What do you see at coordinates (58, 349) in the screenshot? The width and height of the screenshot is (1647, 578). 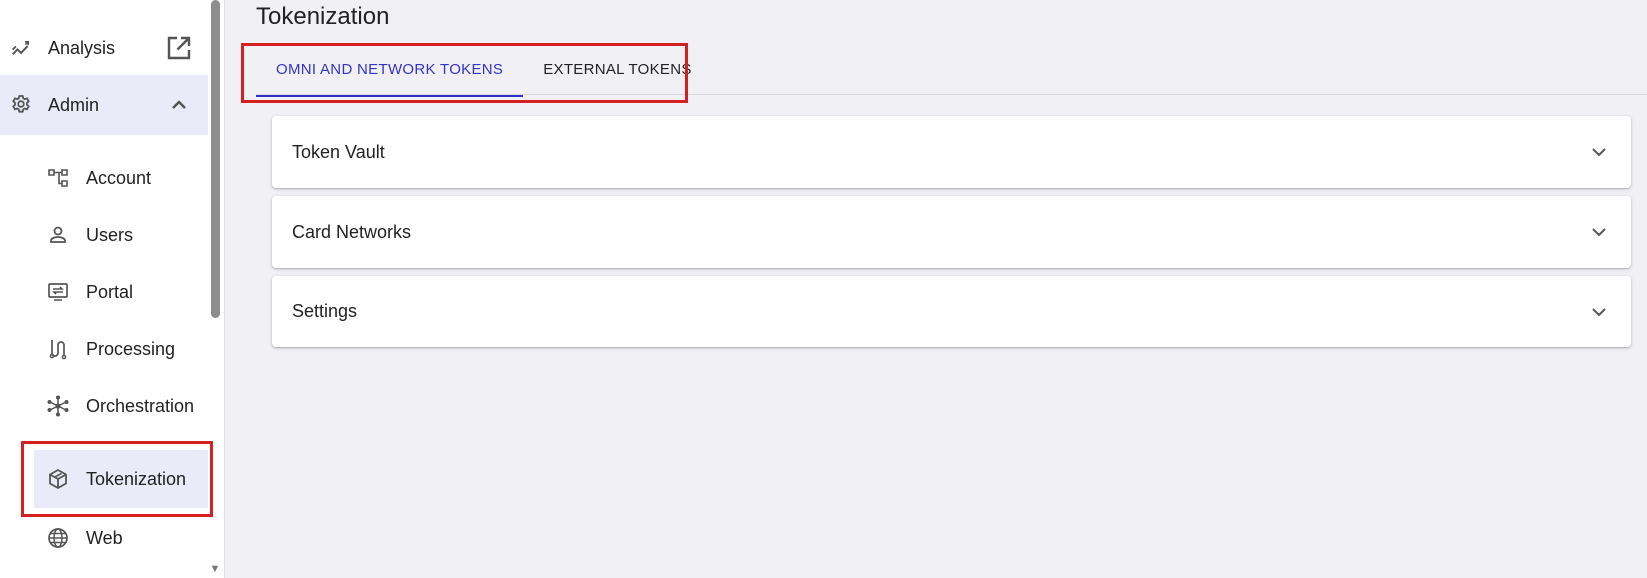 I see `route-icon` at bounding box center [58, 349].